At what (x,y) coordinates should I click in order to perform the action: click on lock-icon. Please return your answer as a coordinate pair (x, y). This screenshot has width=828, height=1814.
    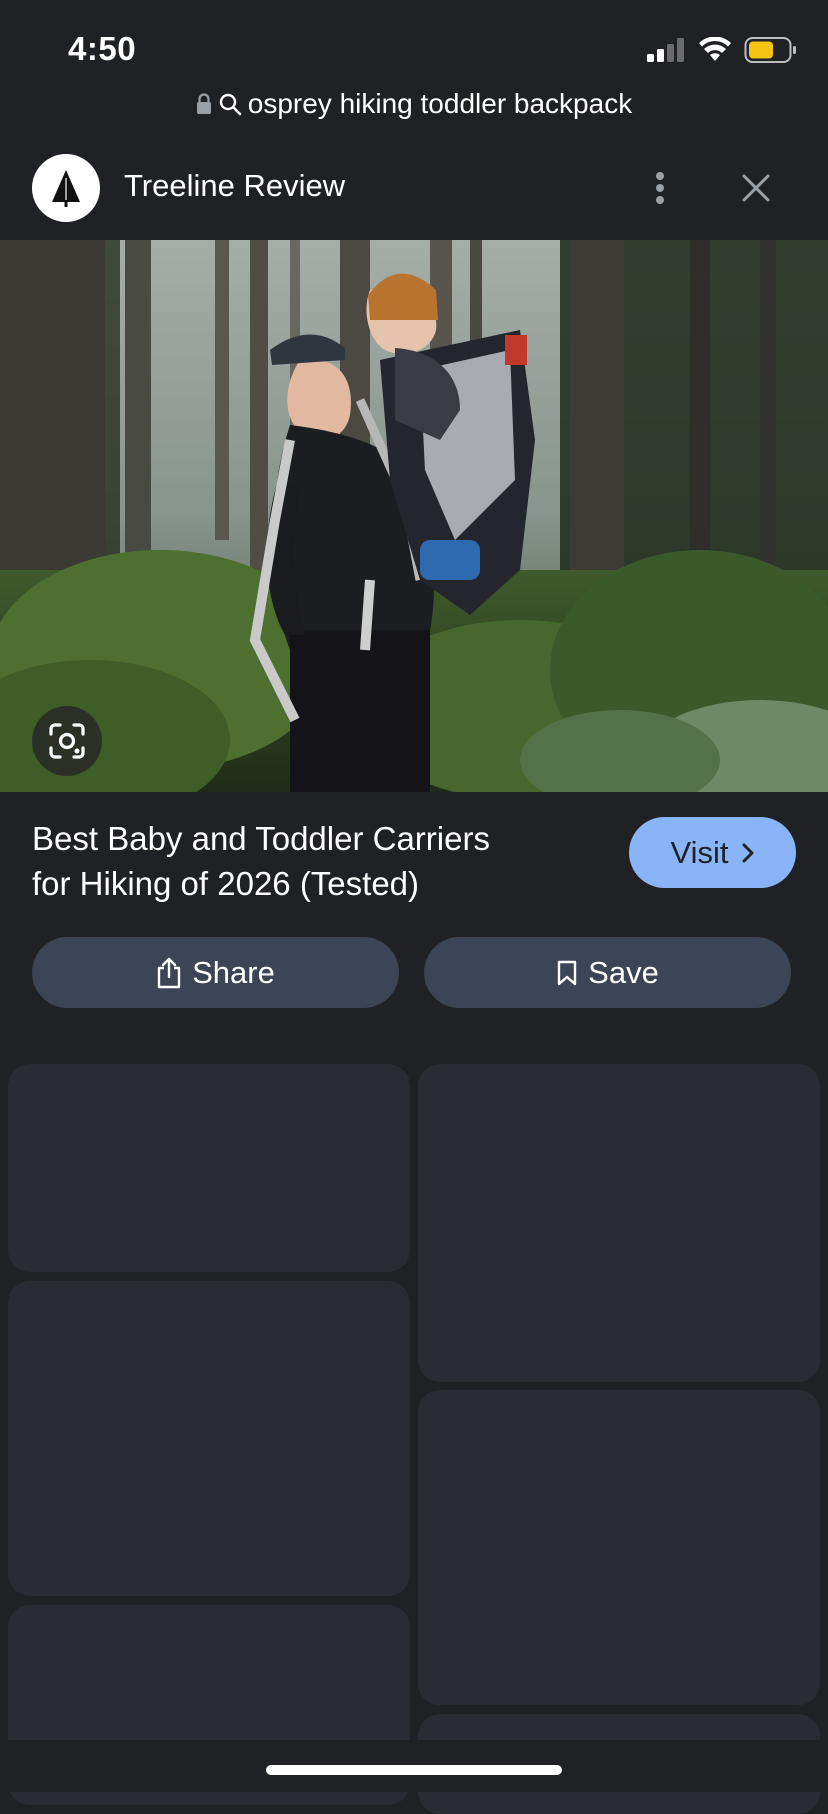
    Looking at the image, I should click on (203, 103).